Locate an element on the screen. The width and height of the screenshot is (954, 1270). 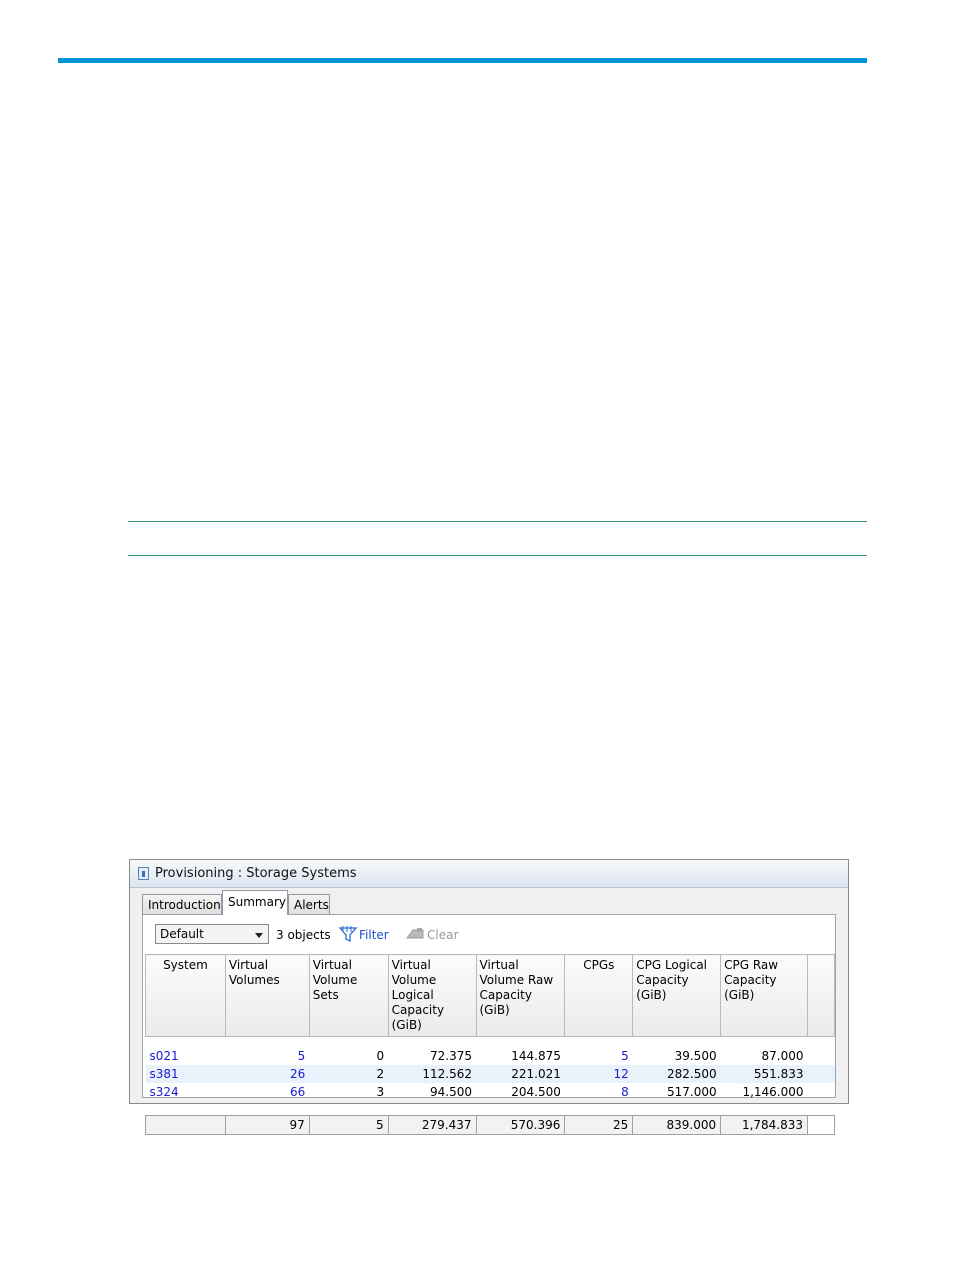
toolbar: Default 3 objects Filter Clear is located at coordinates (489, 934).